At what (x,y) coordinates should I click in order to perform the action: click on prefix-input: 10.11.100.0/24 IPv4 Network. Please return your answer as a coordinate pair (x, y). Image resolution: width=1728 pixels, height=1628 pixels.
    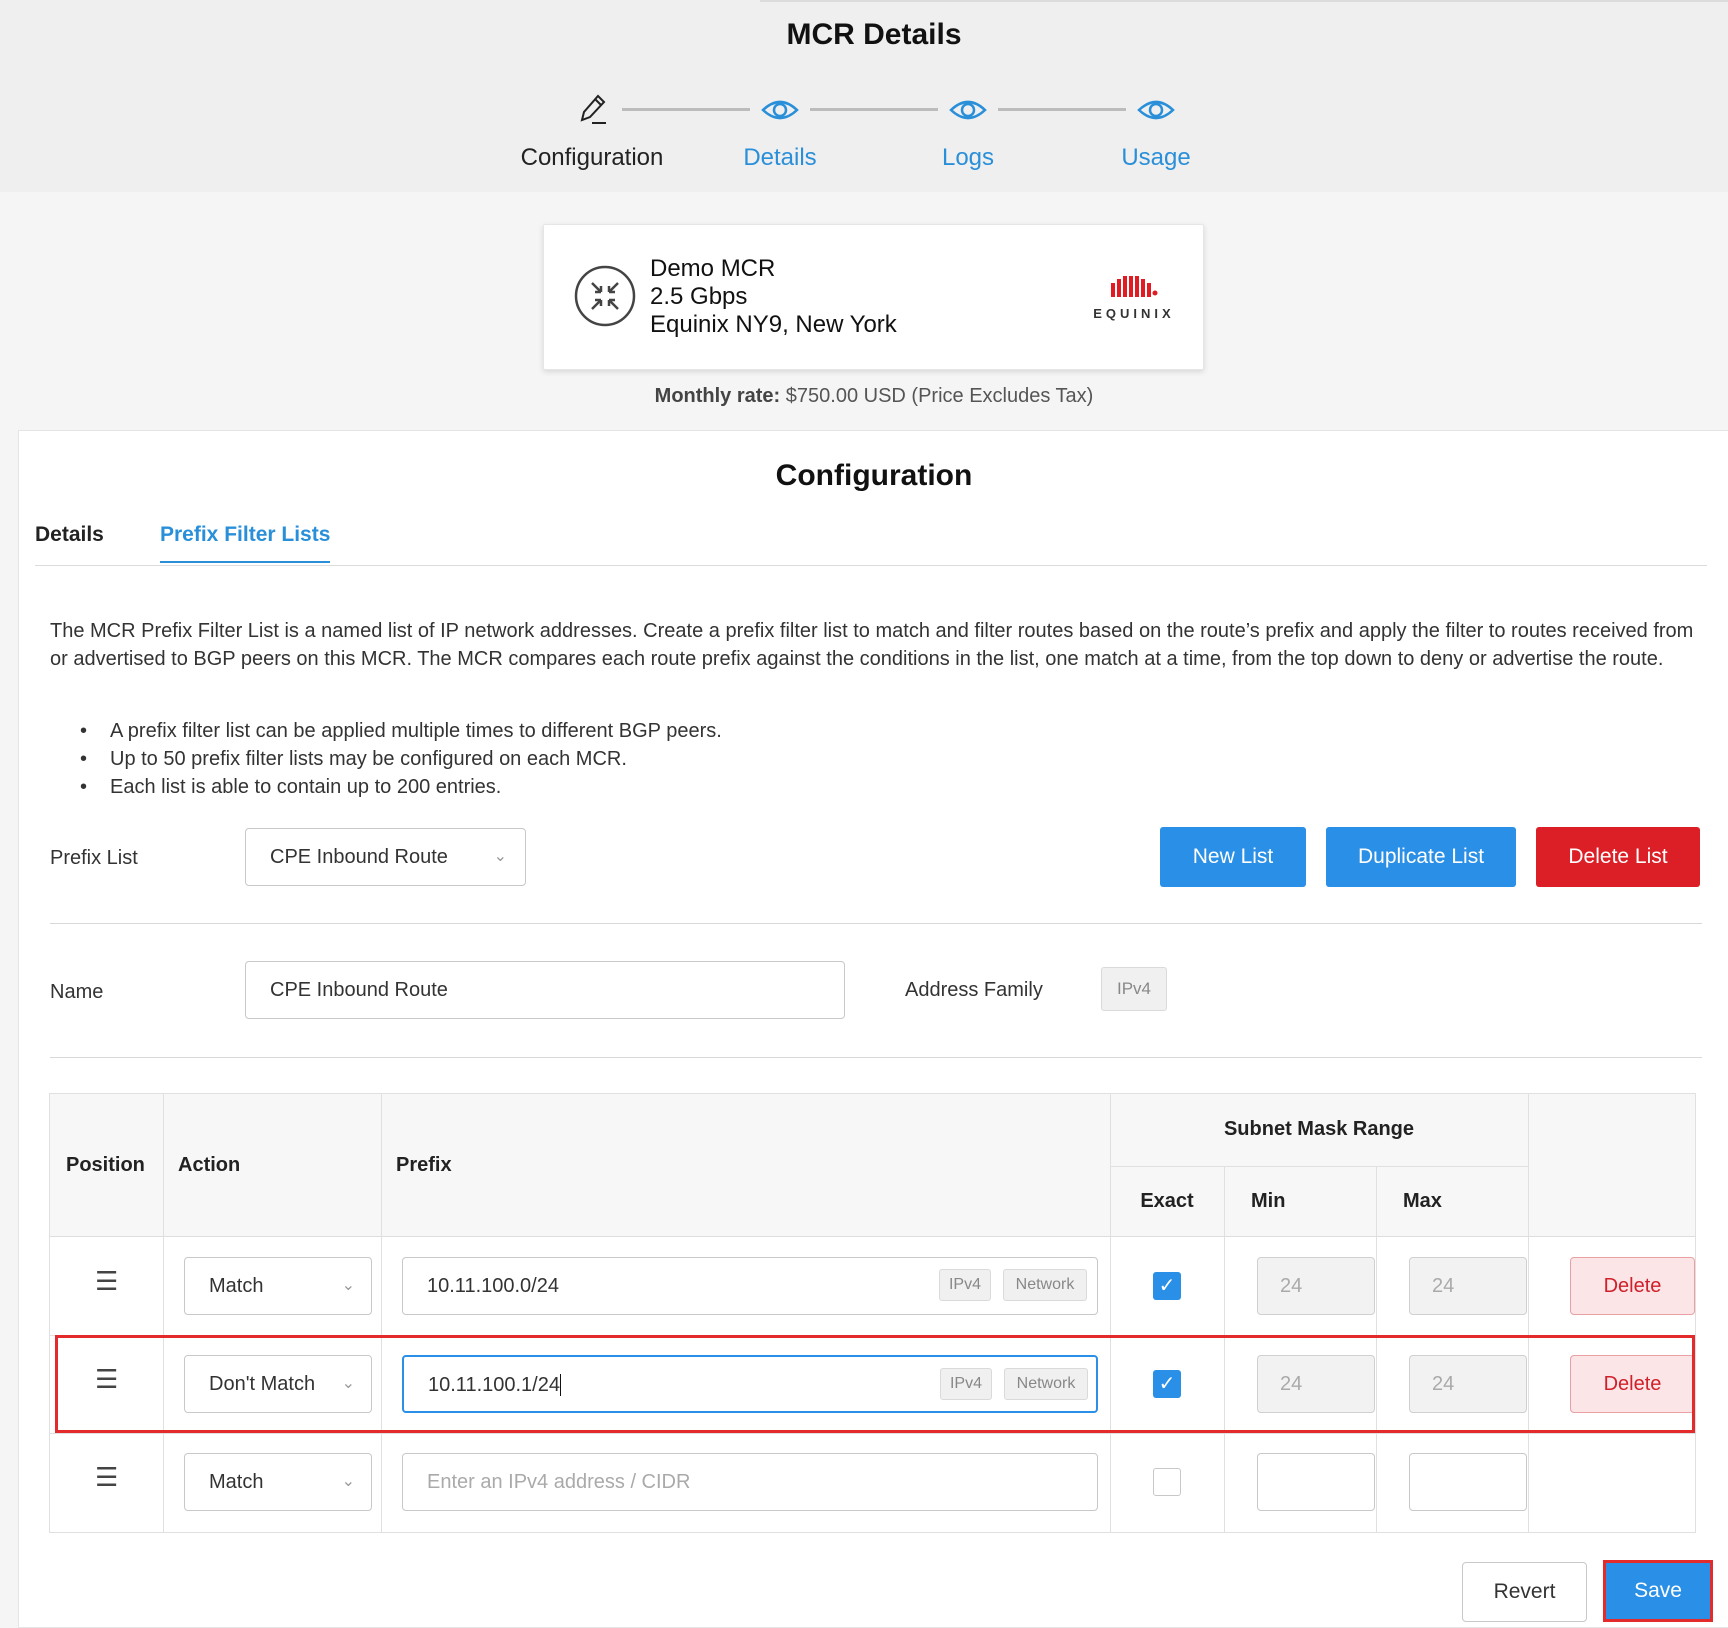
    Looking at the image, I should click on (750, 1286).